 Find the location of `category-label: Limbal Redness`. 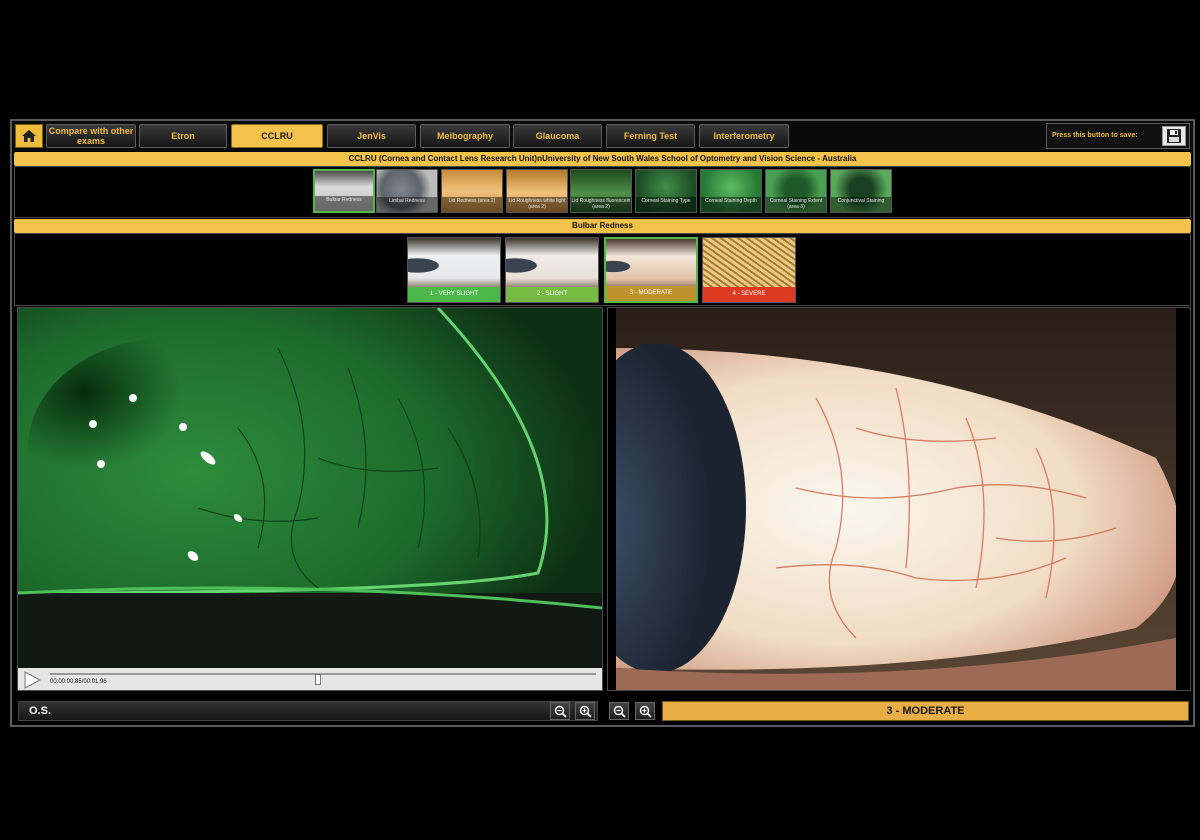

category-label: Limbal Redness is located at coordinates (407, 204).